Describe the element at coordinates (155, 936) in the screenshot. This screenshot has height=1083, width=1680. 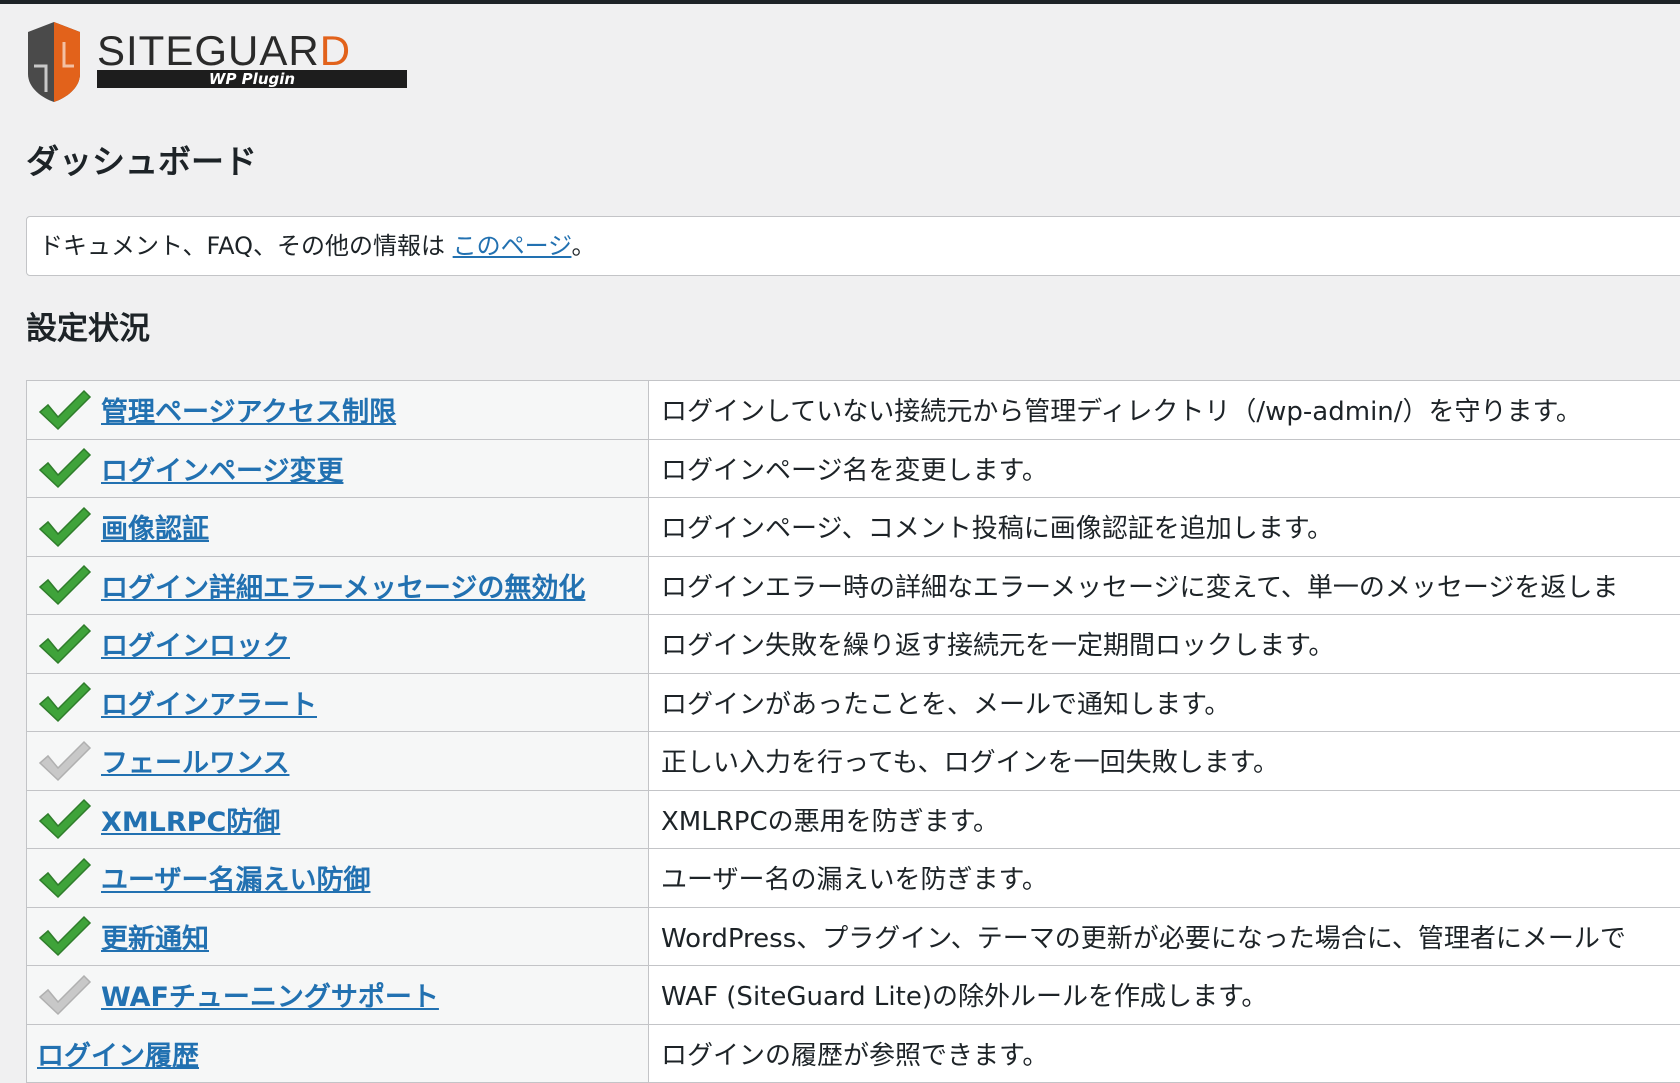
I see `feature-link: 更新通知` at that location.